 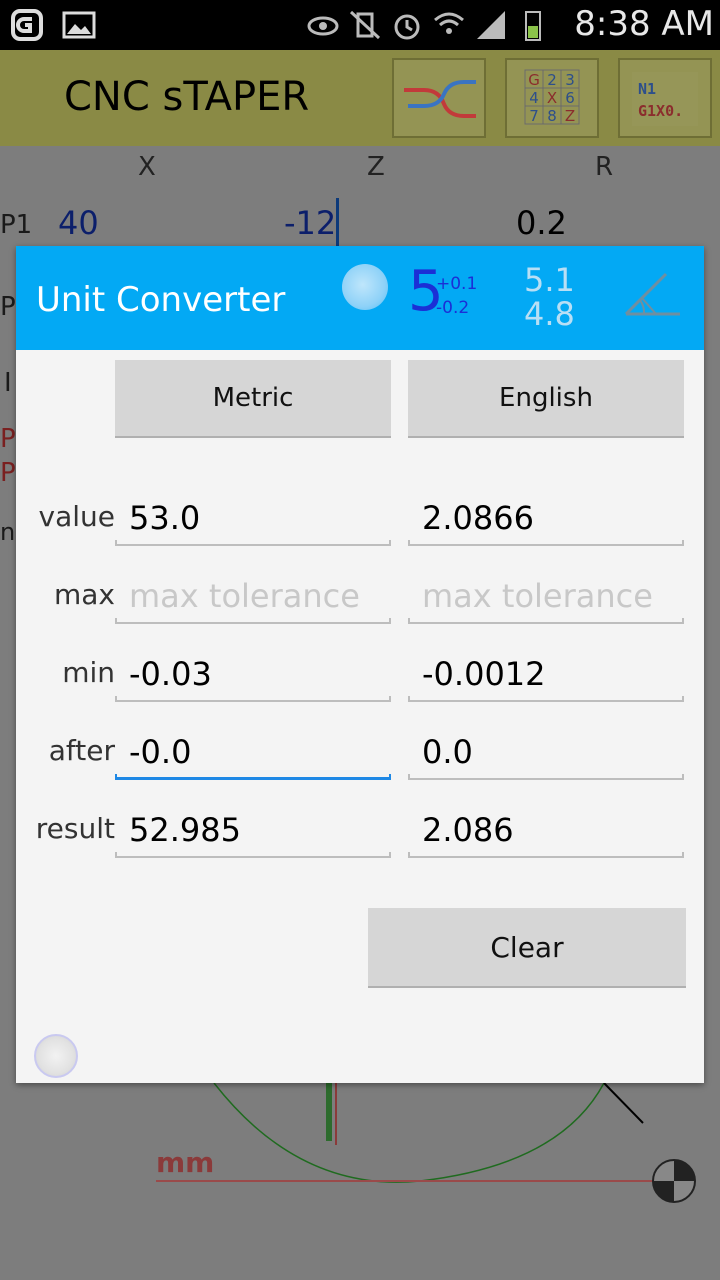 I want to click on column-header-z: Z, so click(x=376, y=167).